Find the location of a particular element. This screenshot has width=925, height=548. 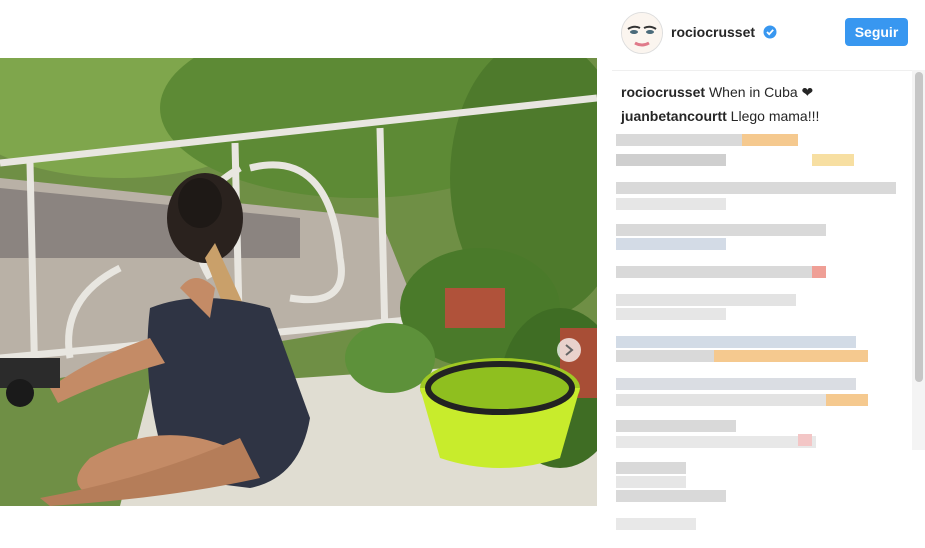

chevron-right-icon is located at coordinates (569, 350).